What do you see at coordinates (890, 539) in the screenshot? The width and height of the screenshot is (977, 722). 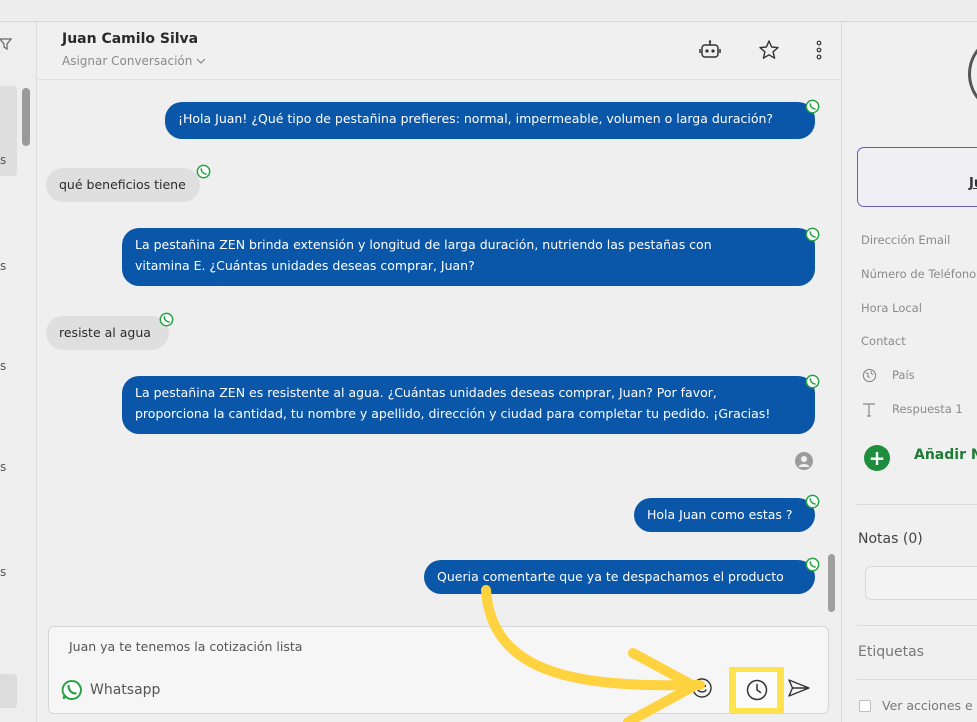 I see `notes-title: Notas (0)` at bounding box center [890, 539].